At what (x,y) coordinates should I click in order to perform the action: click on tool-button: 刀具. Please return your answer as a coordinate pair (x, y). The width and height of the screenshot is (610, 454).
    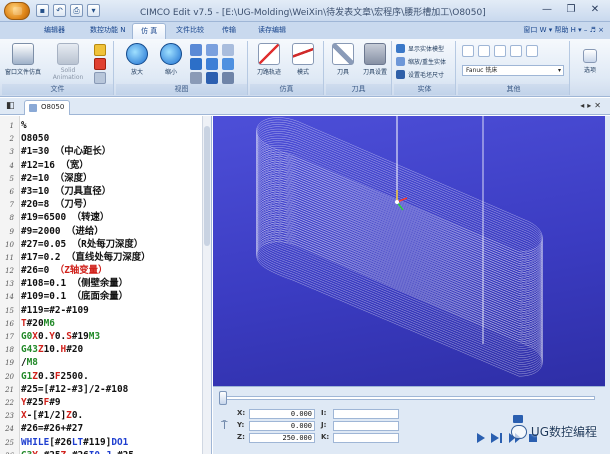
    Looking at the image, I should click on (343, 63).